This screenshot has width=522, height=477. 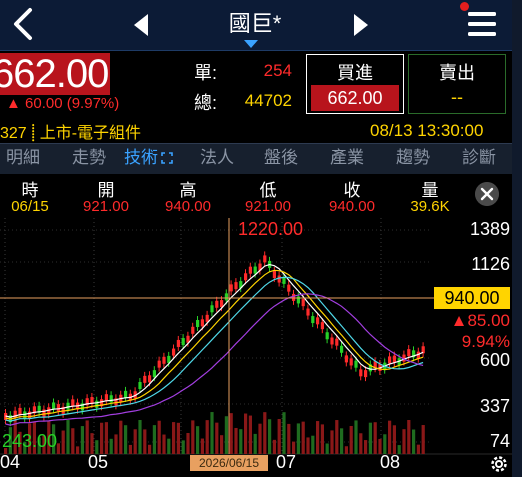 What do you see at coordinates (206, 73) in the screenshot?
I see `single-volume-label: 單:` at bounding box center [206, 73].